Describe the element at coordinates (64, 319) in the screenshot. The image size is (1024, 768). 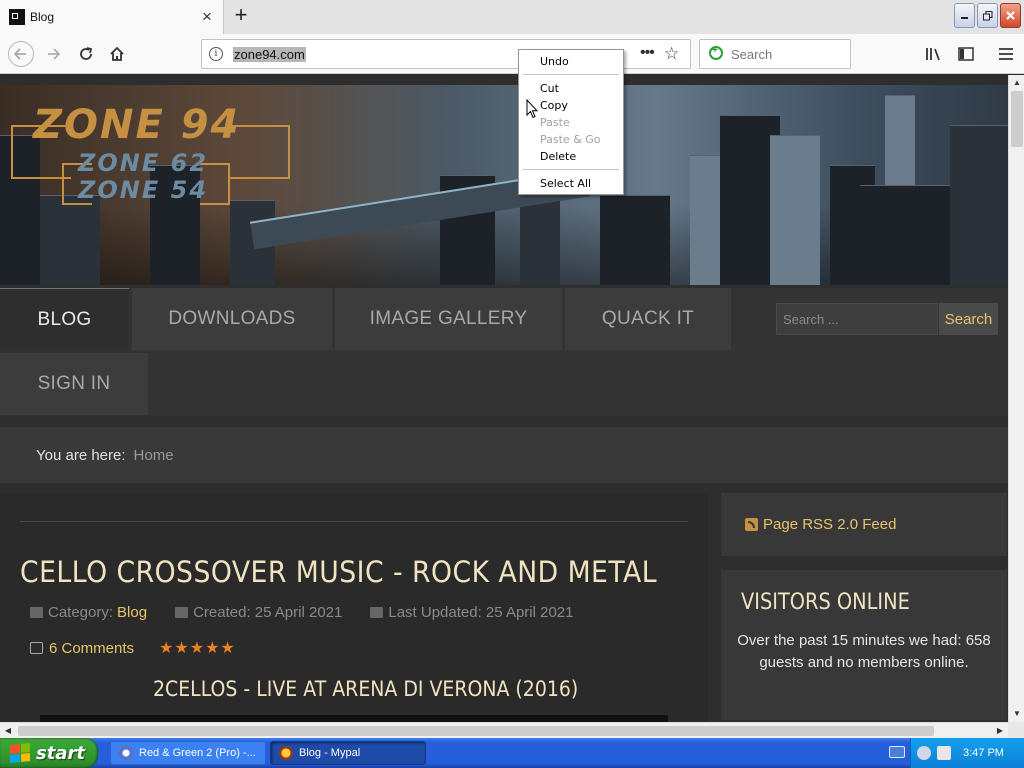
I see `menu-item-blog: BLOG` at that location.